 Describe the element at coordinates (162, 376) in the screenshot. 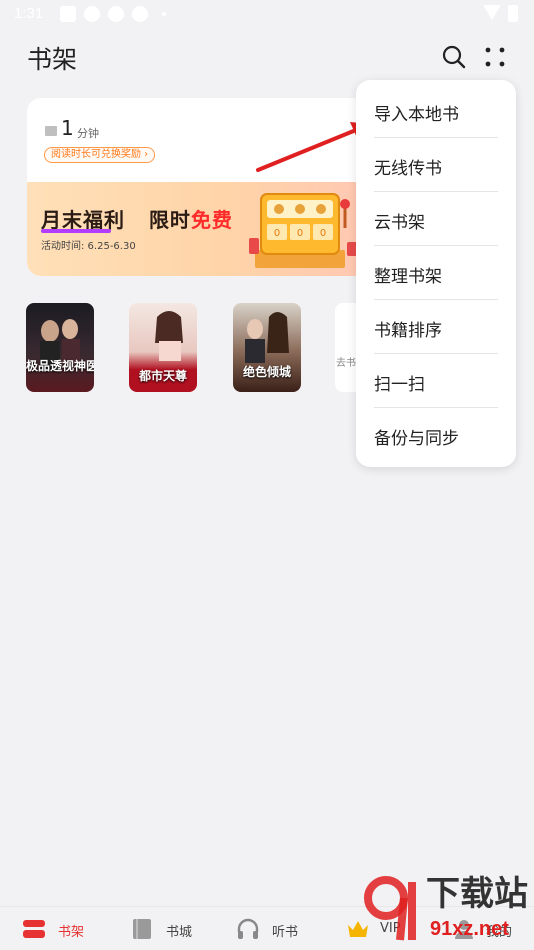

I see `book-cover-title: 都市天尊` at that location.